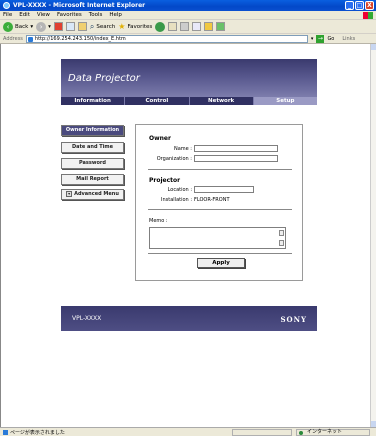 Image resolution: width=376 pixels, height=436 pixels. I want to click on sidebar-item-advanced-menu: ▾ Advanced Menu, so click(92, 194).